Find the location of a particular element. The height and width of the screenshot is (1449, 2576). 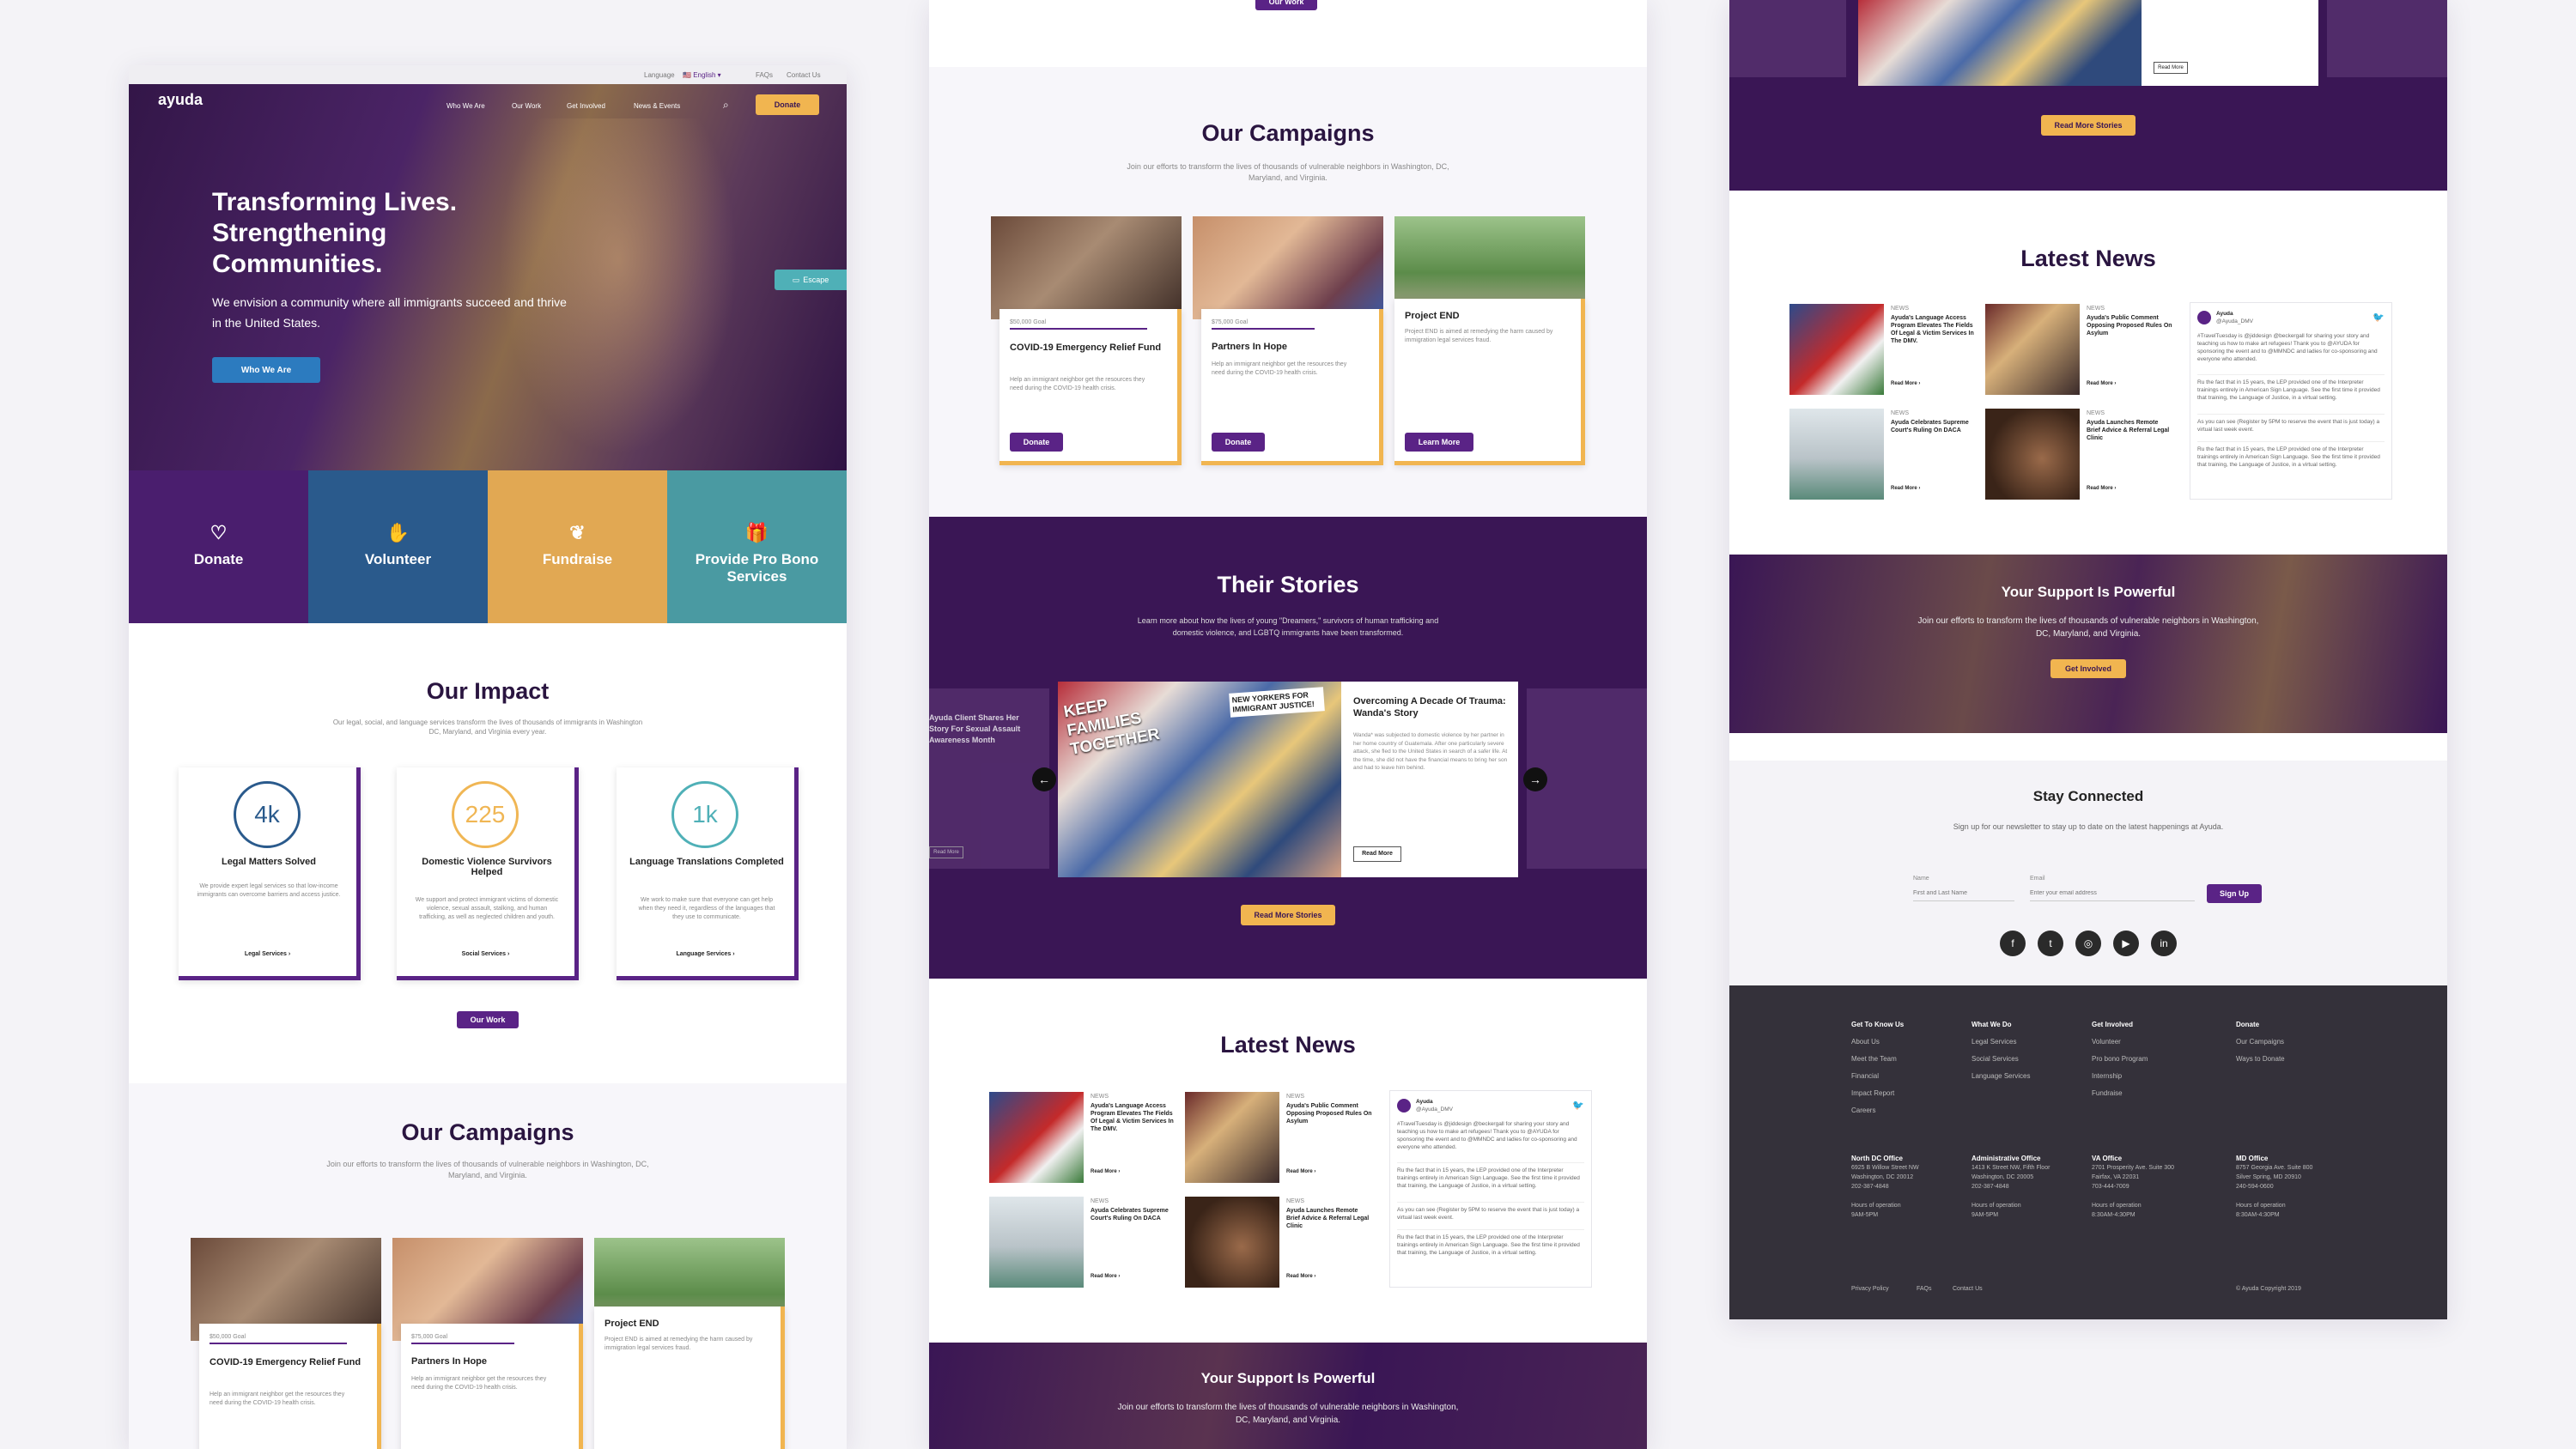

impact-label: Language Translations Completed is located at coordinates (706, 862).